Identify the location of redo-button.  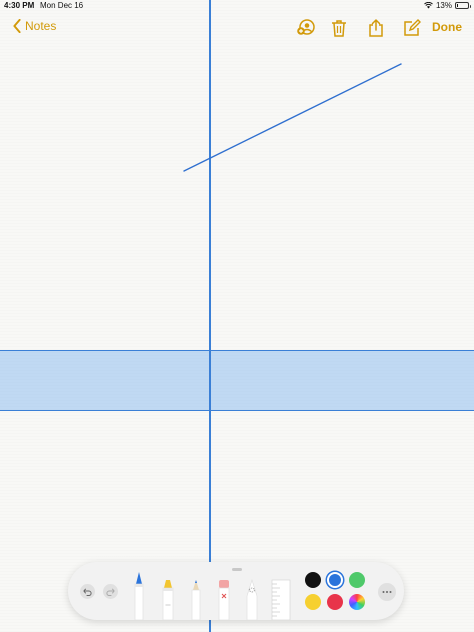
(110, 591).